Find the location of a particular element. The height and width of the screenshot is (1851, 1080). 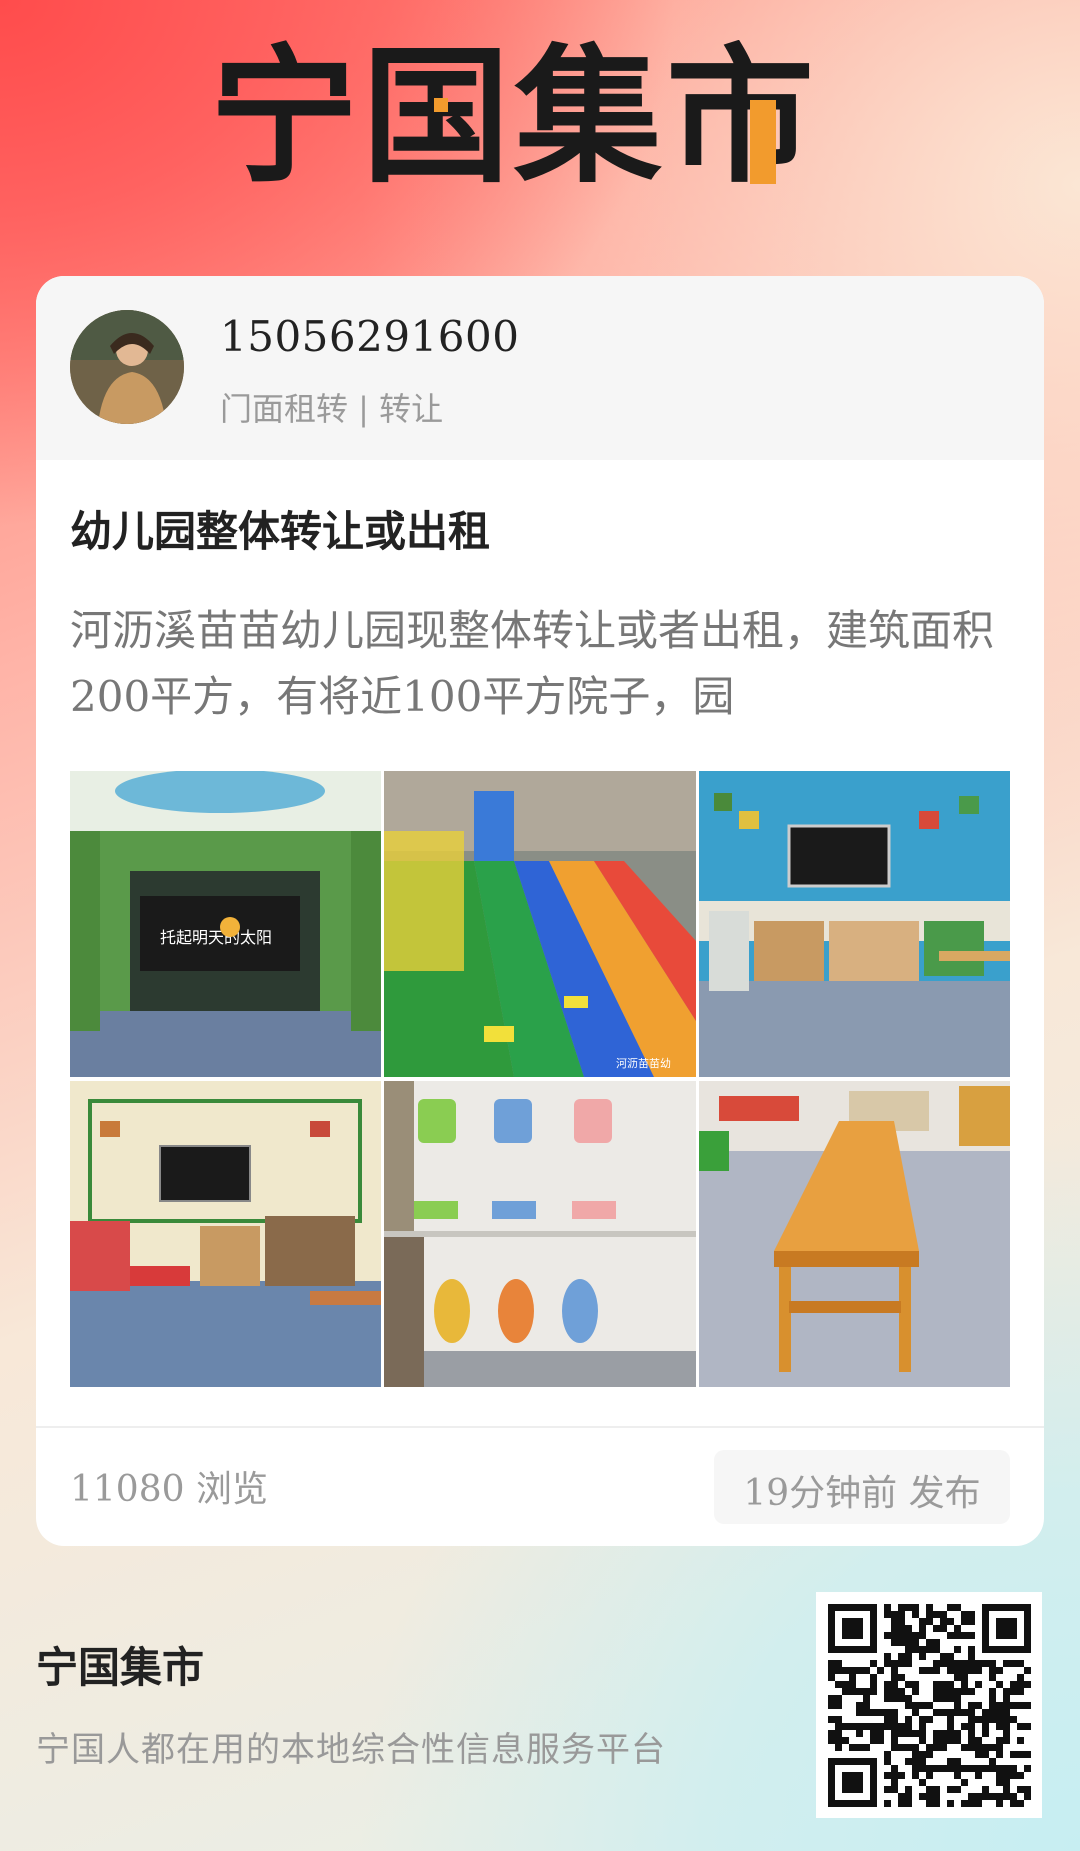

ningguo-jishi-logo: 宁国集市 is located at coordinates (514, 115).